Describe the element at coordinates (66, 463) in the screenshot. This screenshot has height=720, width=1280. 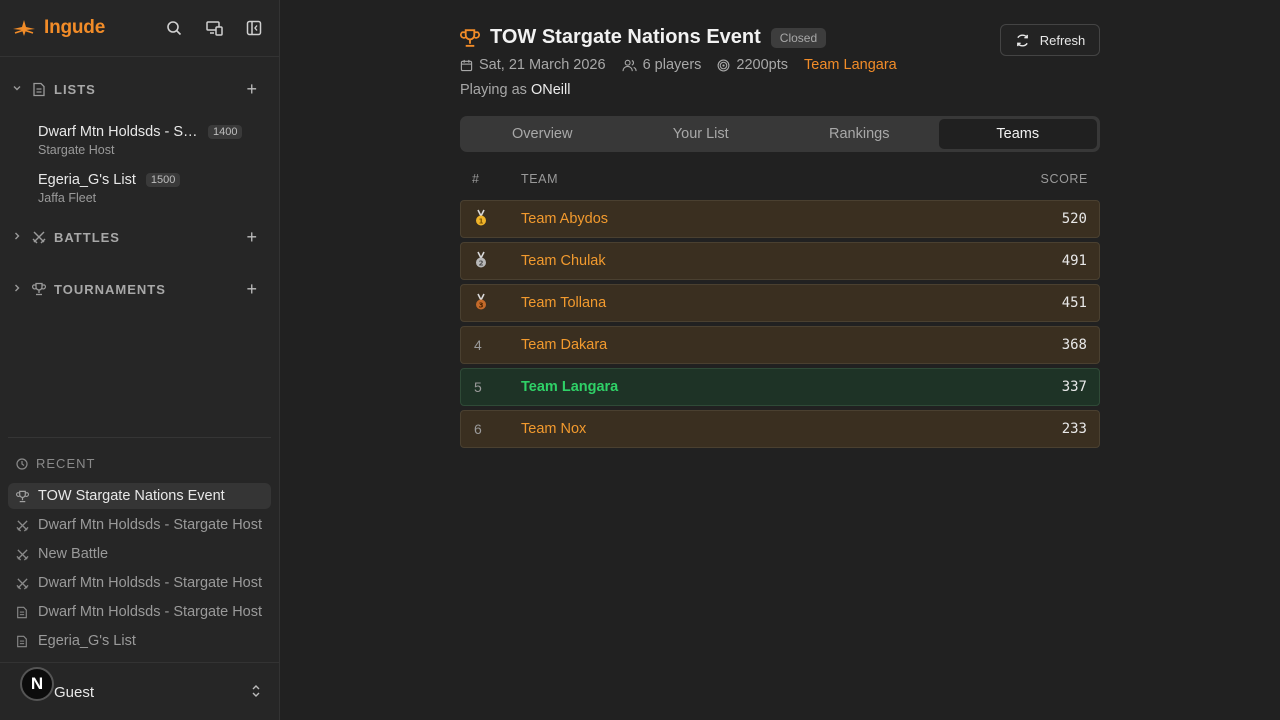
I see `recent-label: RECENT` at that location.